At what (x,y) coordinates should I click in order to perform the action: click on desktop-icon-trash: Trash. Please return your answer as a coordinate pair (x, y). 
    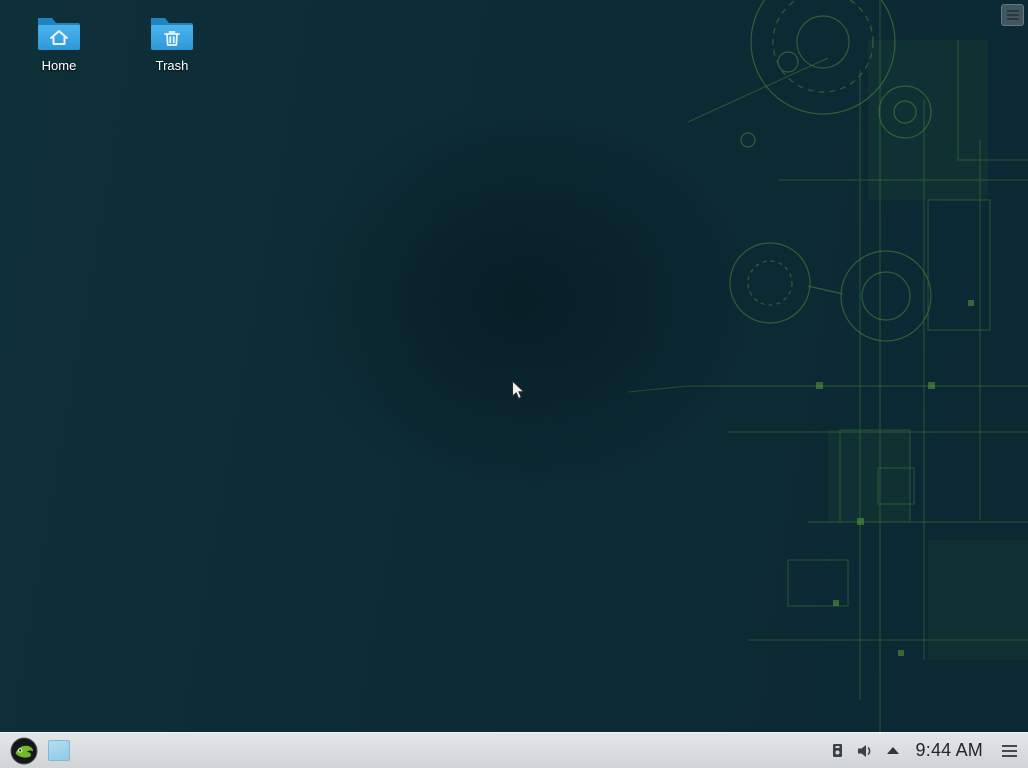
    Looking at the image, I should click on (172, 42).